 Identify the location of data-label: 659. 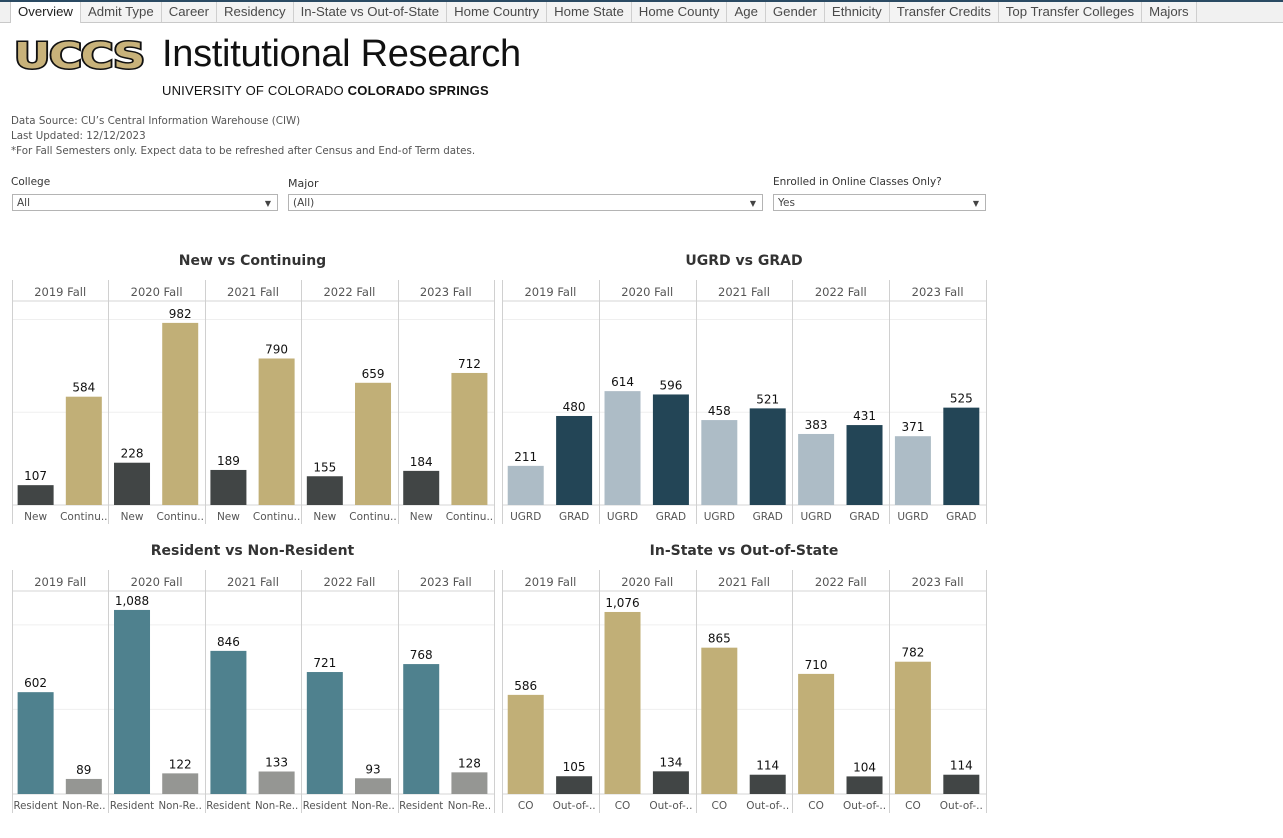
(373, 374).